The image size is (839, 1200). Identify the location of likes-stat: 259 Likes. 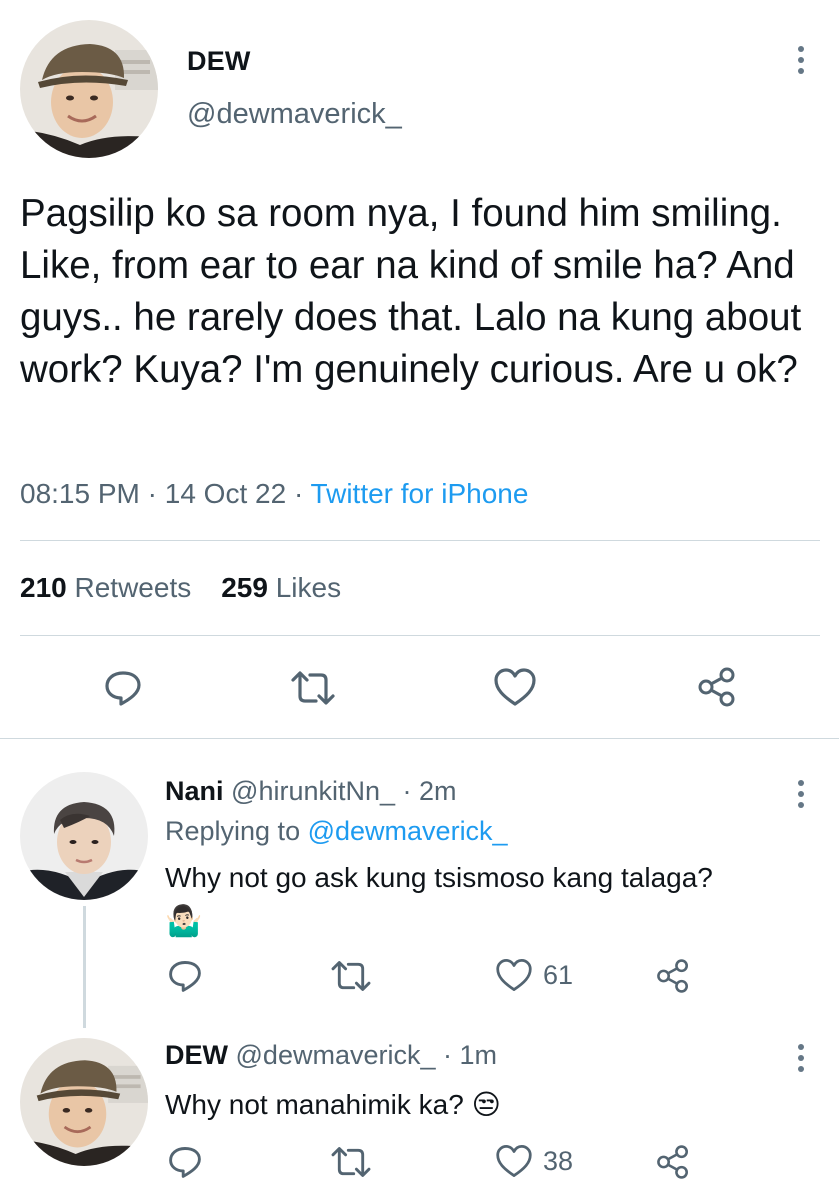
(281, 587).